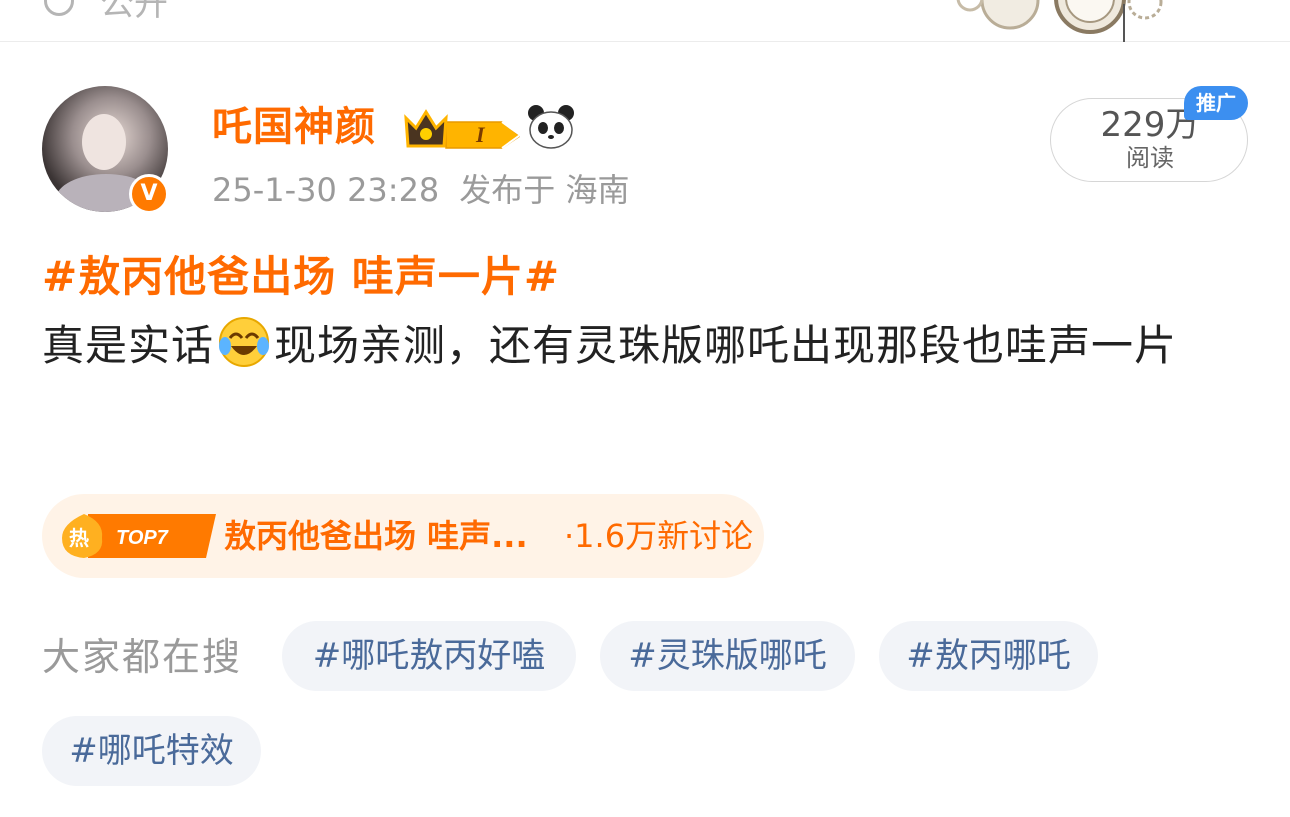 The image size is (1290, 817). I want to click on hot-rank-text: TOP7, so click(142, 538).